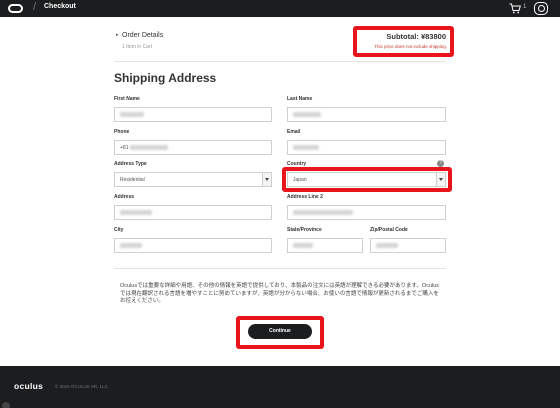  Describe the element at coordinates (124, 148) in the screenshot. I see `phone-value: +81` at that location.